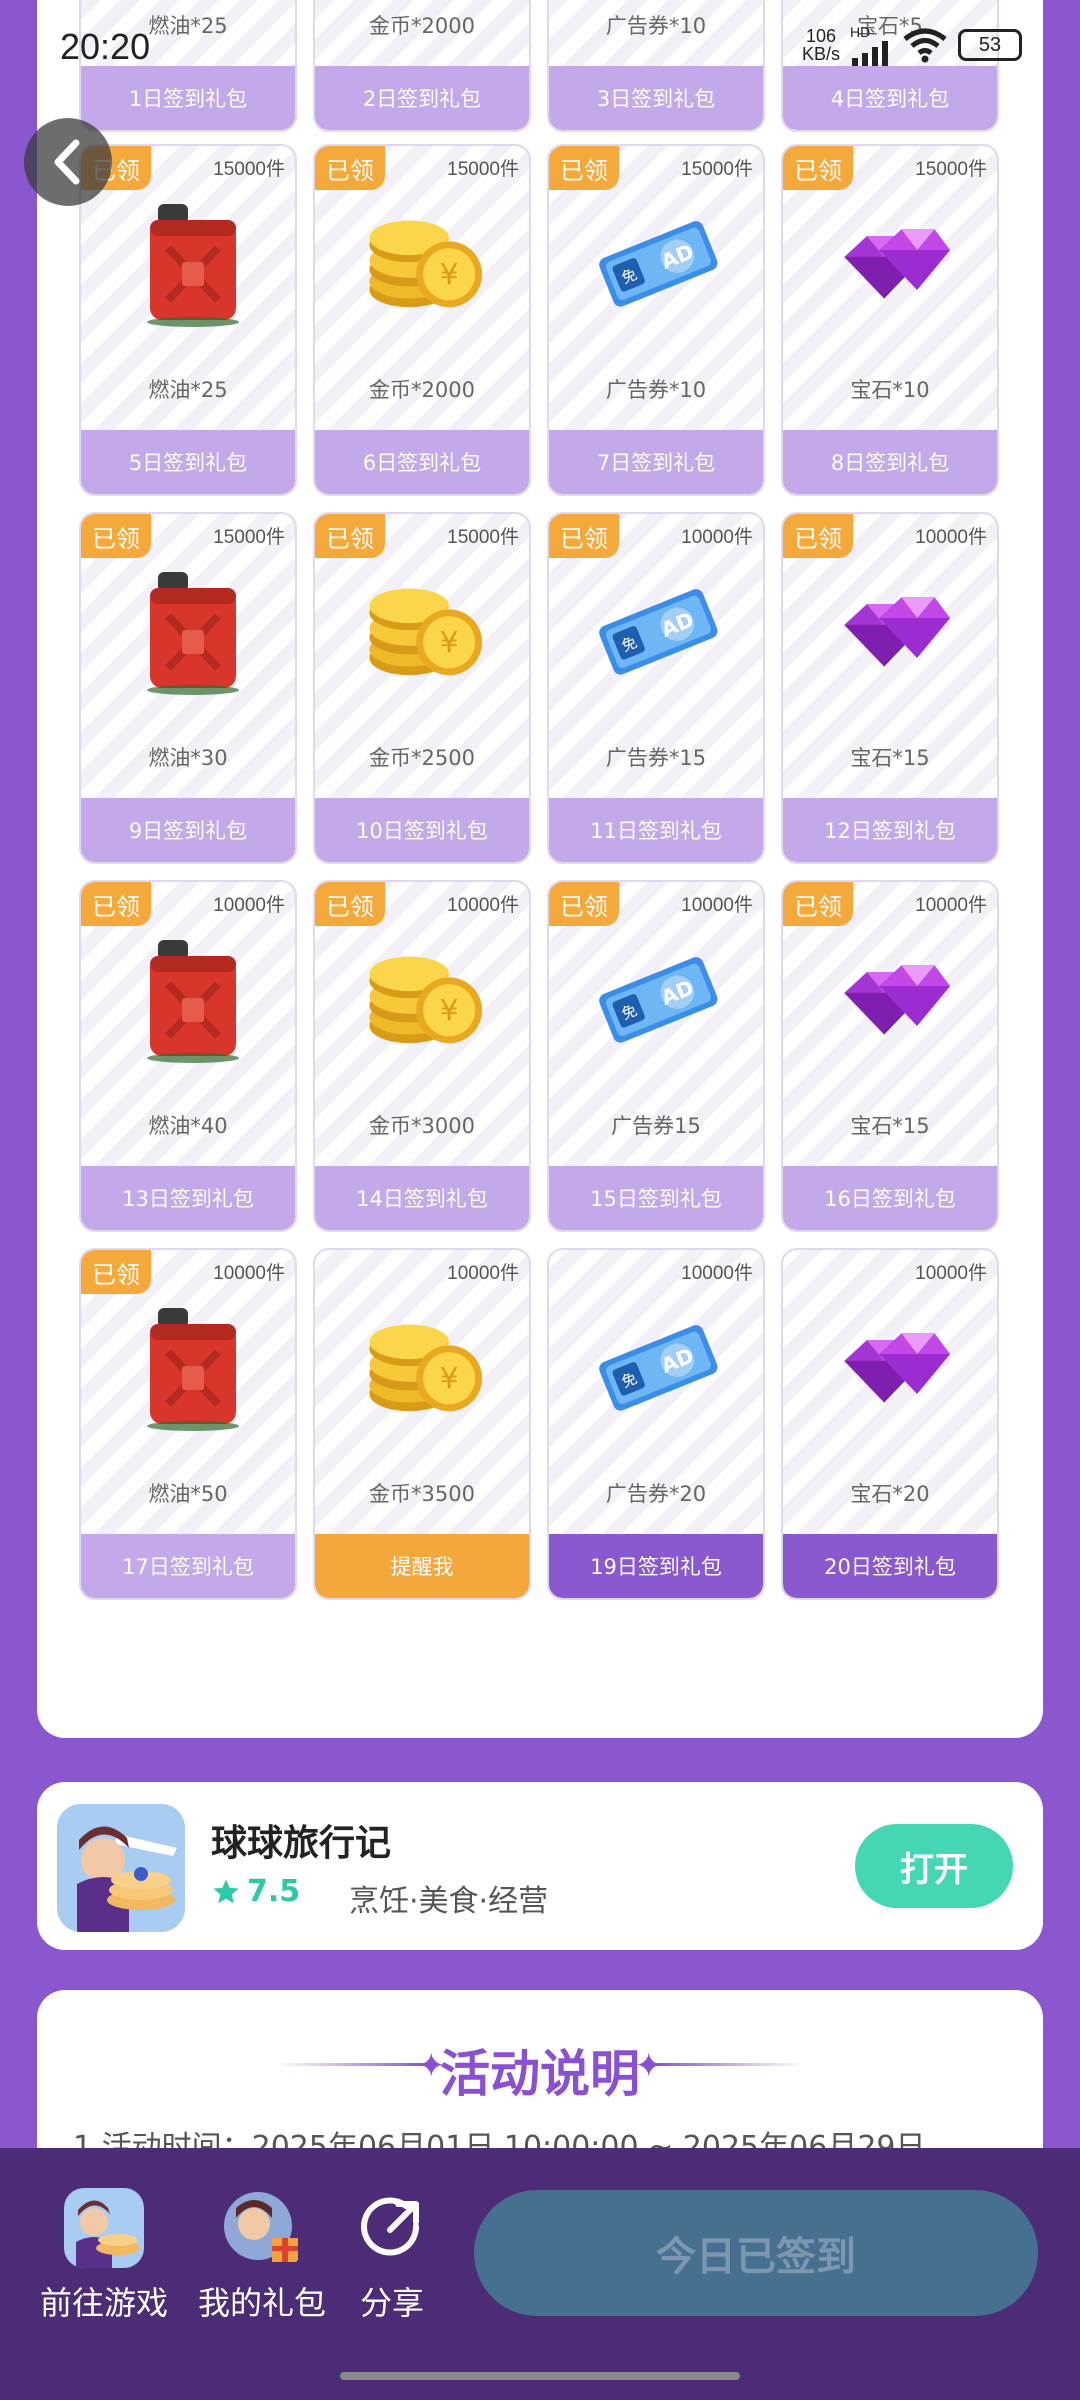  What do you see at coordinates (540, 2074) in the screenshot?
I see `activity-title: 活动说明` at bounding box center [540, 2074].